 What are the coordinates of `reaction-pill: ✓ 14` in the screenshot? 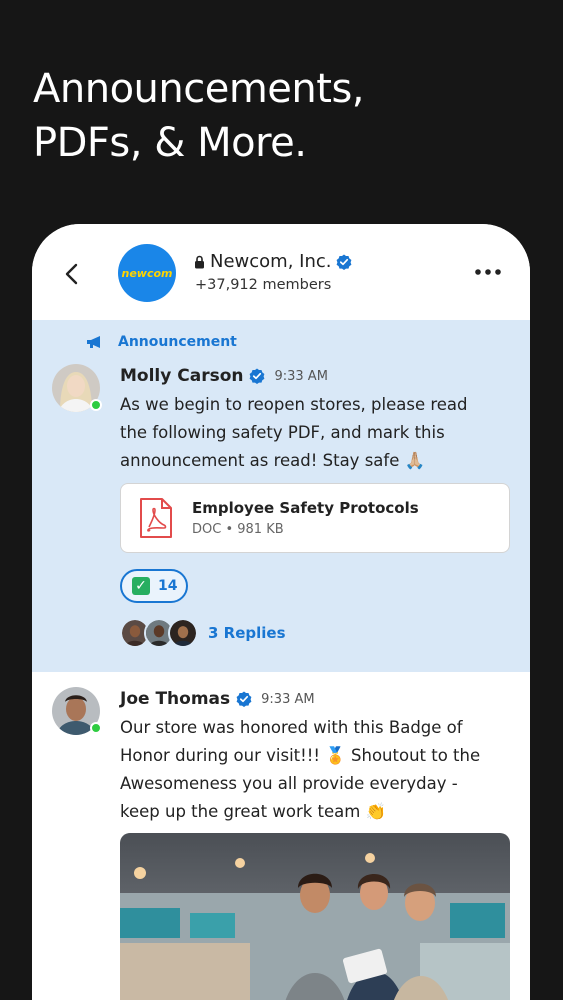 It's located at (154, 586).